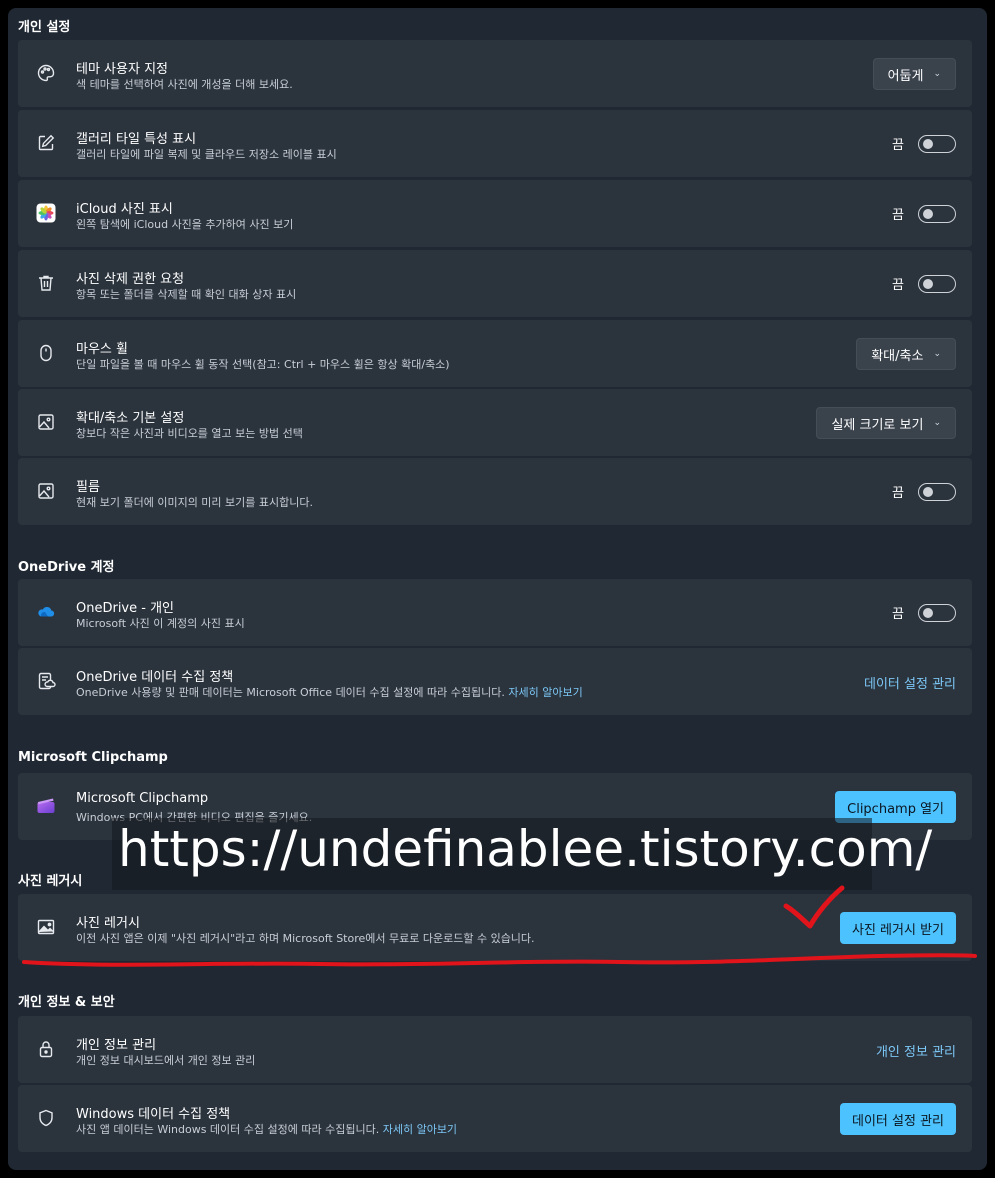 This screenshot has height=1178, width=995. I want to click on setting-title: OneDrive 데이터 수집 정책, so click(155, 677).